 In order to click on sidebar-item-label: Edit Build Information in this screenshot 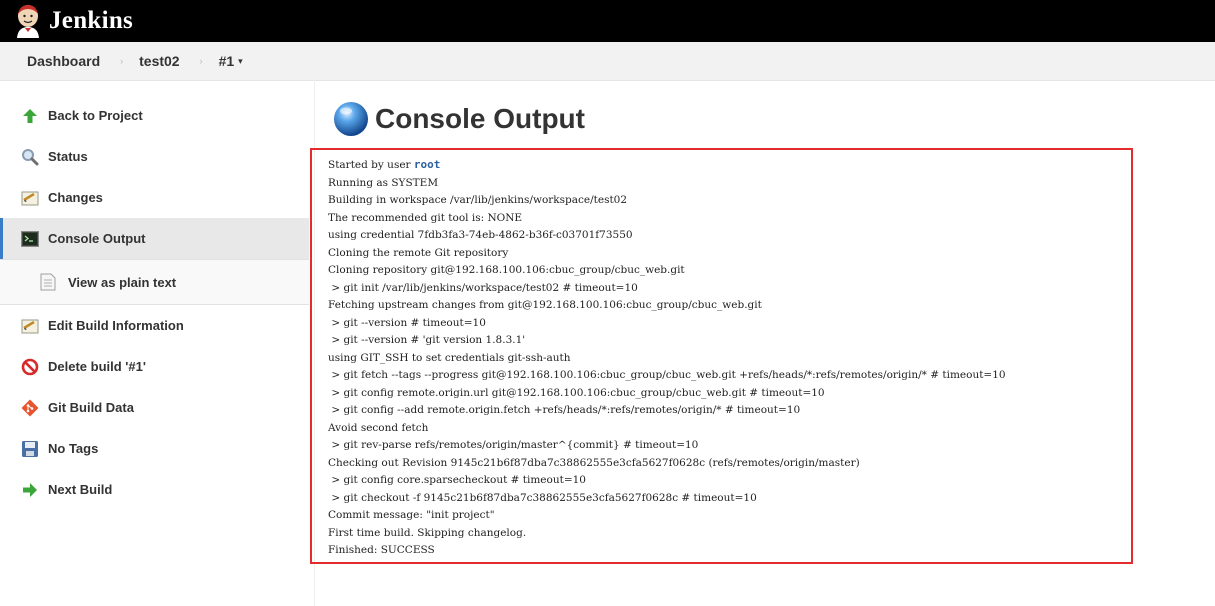, I will do `click(116, 325)`.